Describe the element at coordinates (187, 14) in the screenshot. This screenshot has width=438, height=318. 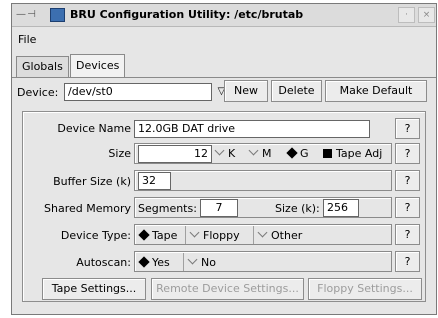
I see `window-title: BRU Configuration Utility: /etc/brutab` at that location.